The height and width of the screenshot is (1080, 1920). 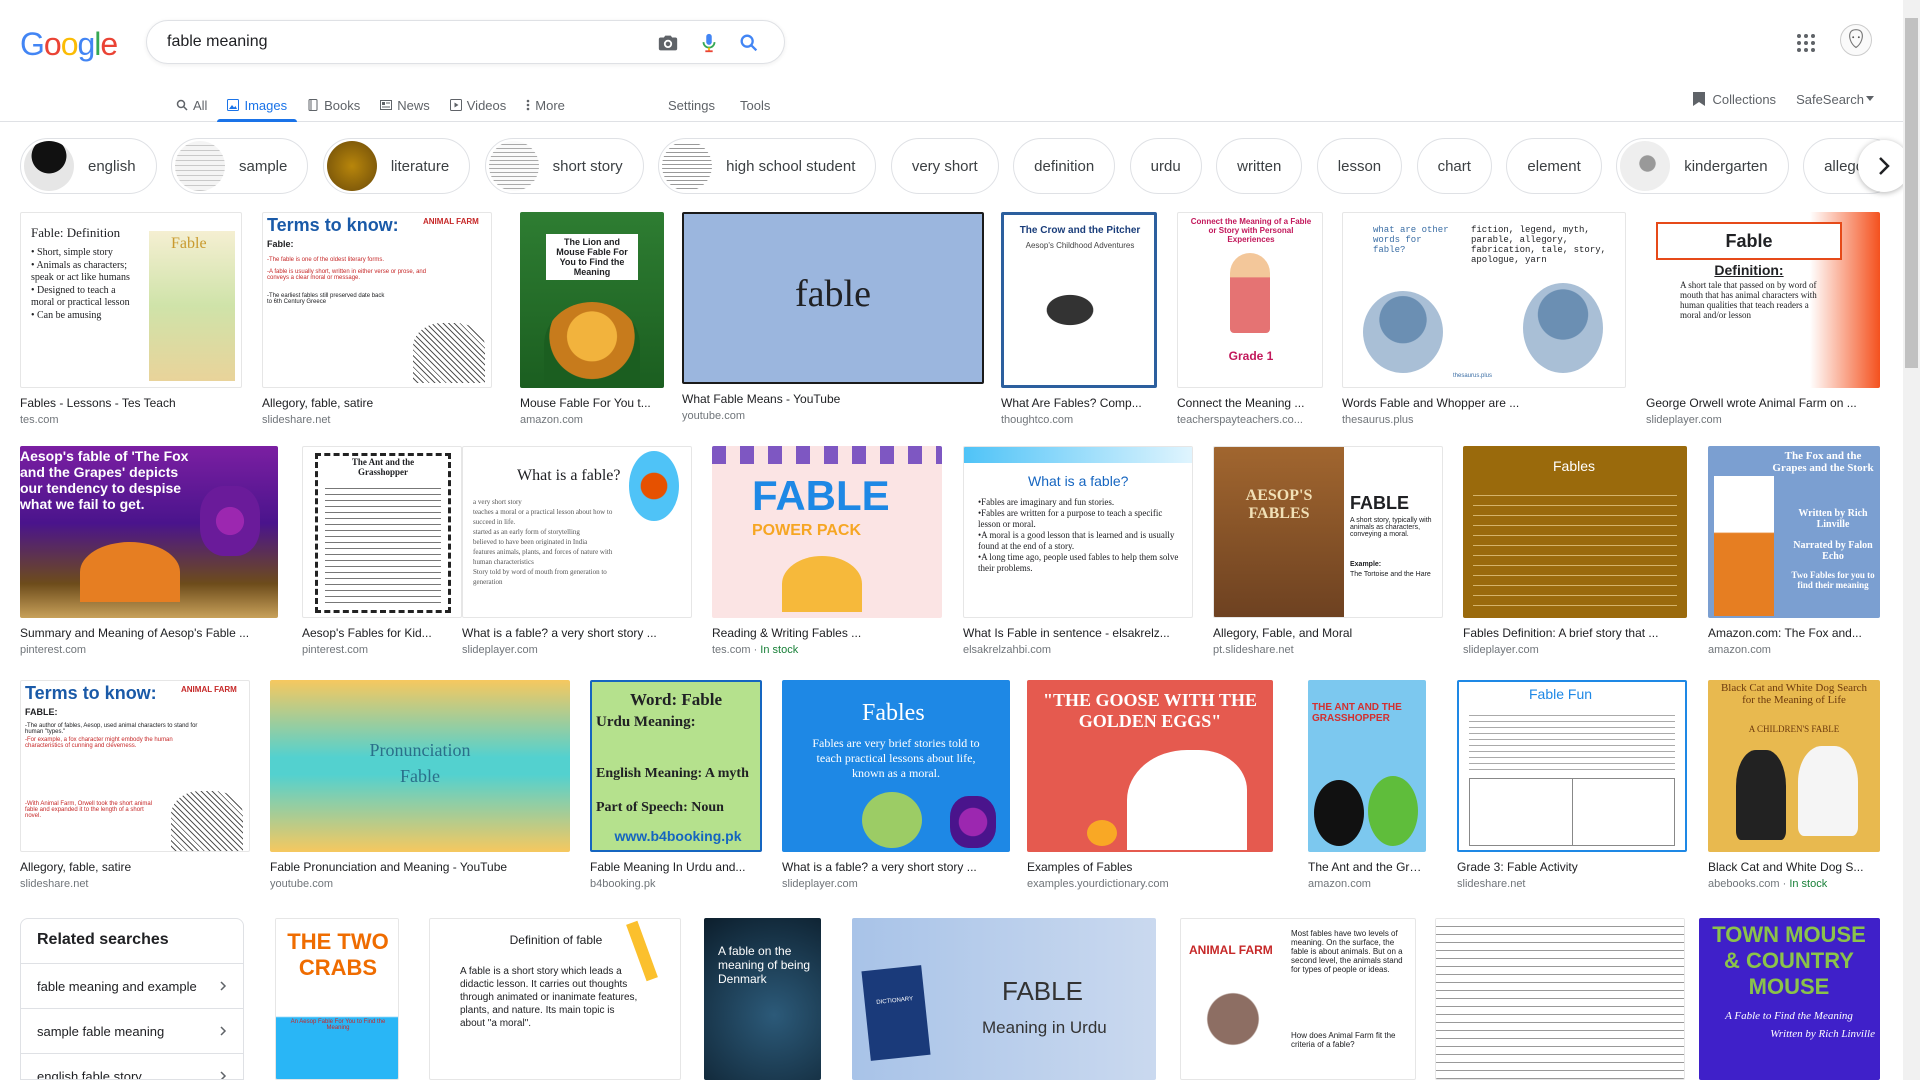 I want to click on definition-text, so click(x=1575, y=548).